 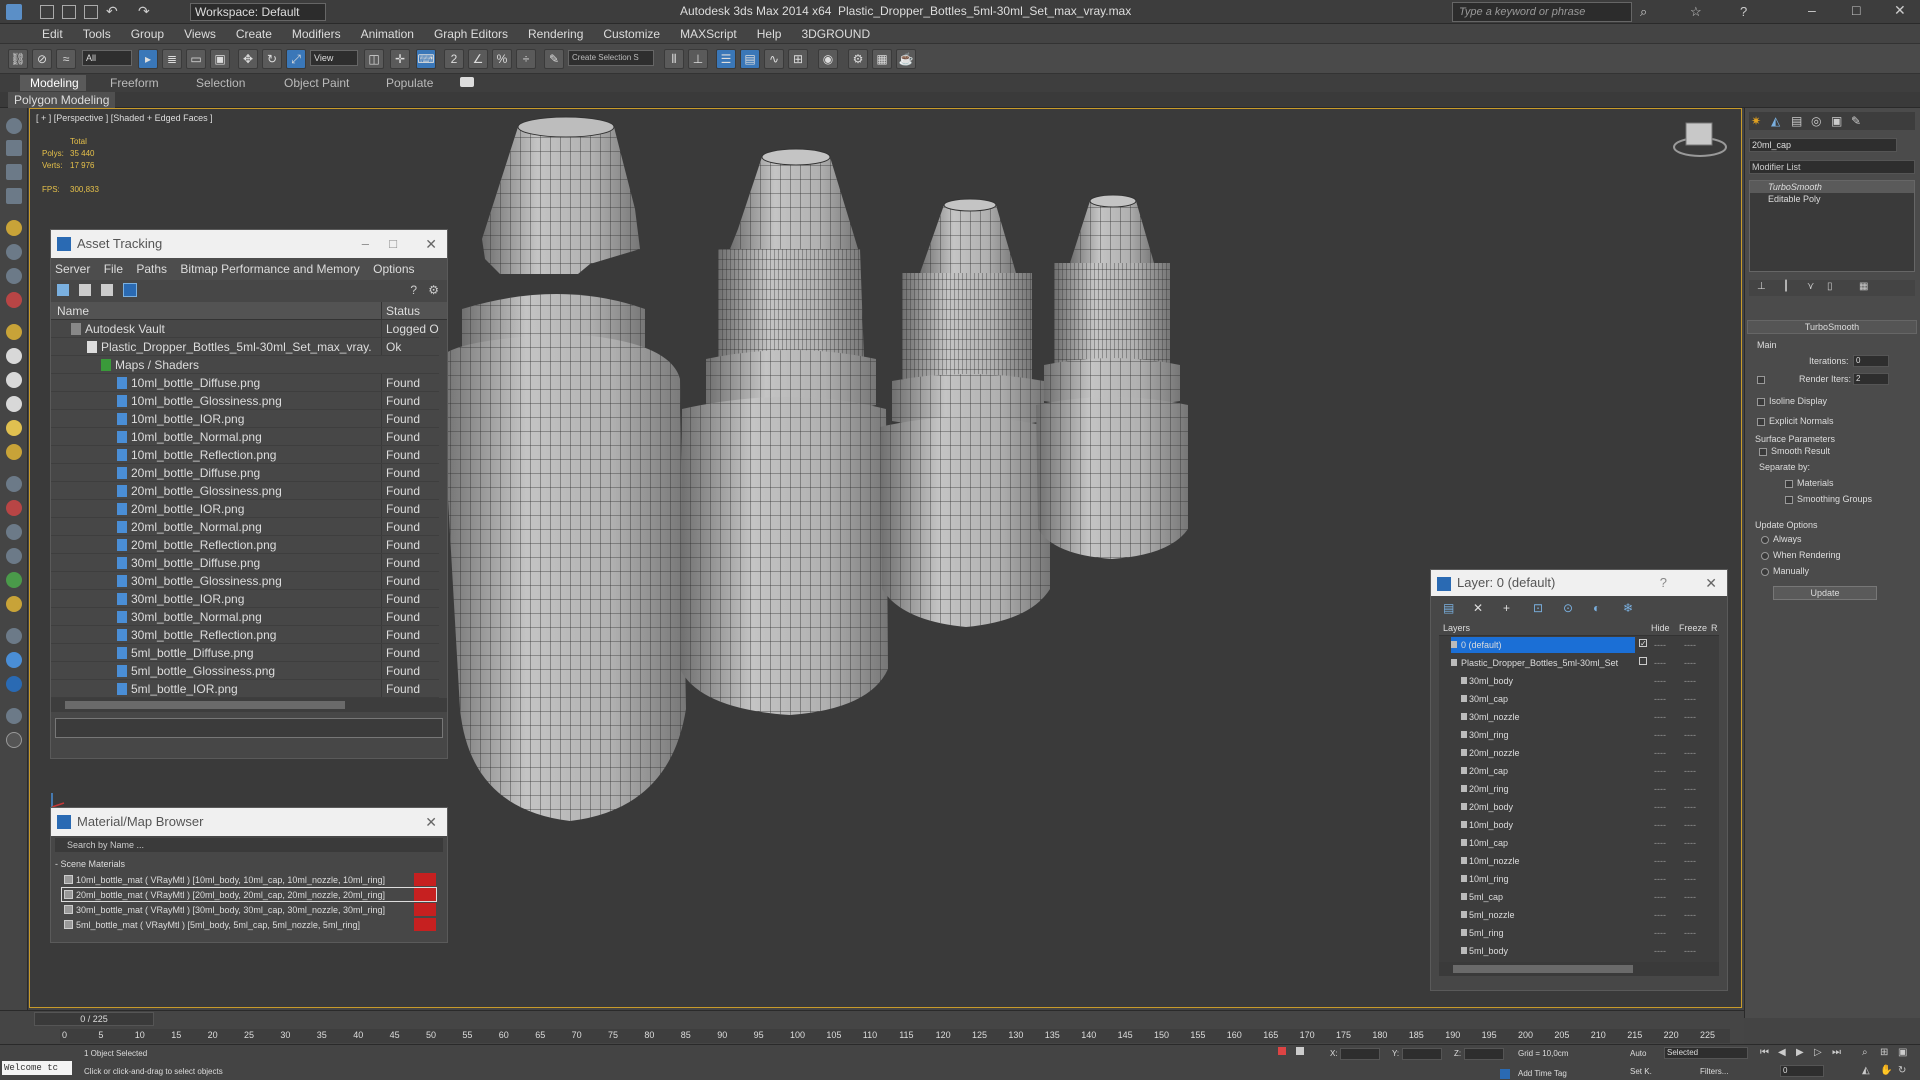 What do you see at coordinates (426, 59) in the screenshot?
I see `keyboard-shortcut-icon: ⌨` at bounding box center [426, 59].